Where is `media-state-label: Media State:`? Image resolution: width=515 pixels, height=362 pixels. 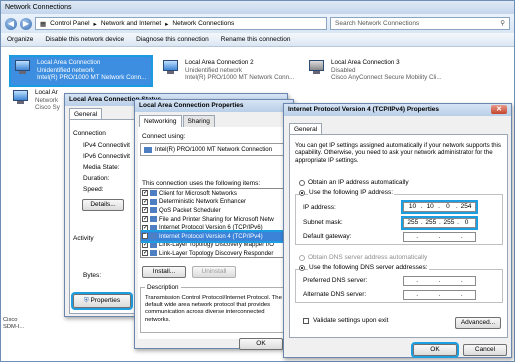
media-state-label: Media State: is located at coordinates (101, 167).